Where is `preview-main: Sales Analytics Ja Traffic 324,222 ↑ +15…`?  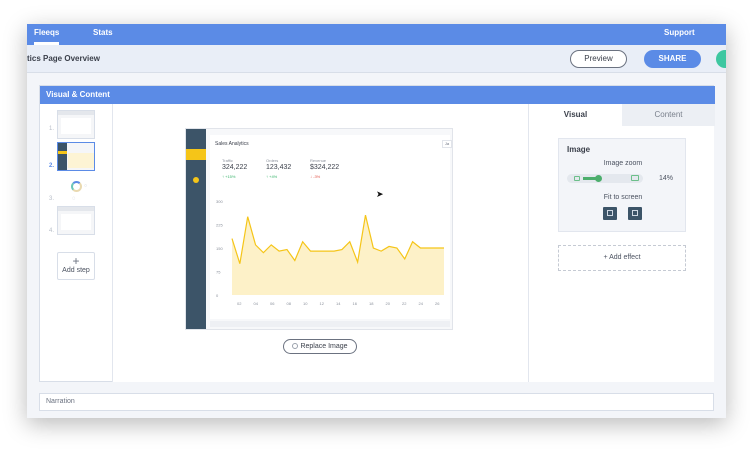
preview-main: Sales Analytics Ja Traffic 324,222 ↑ +15… is located at coordinates (331, 227).